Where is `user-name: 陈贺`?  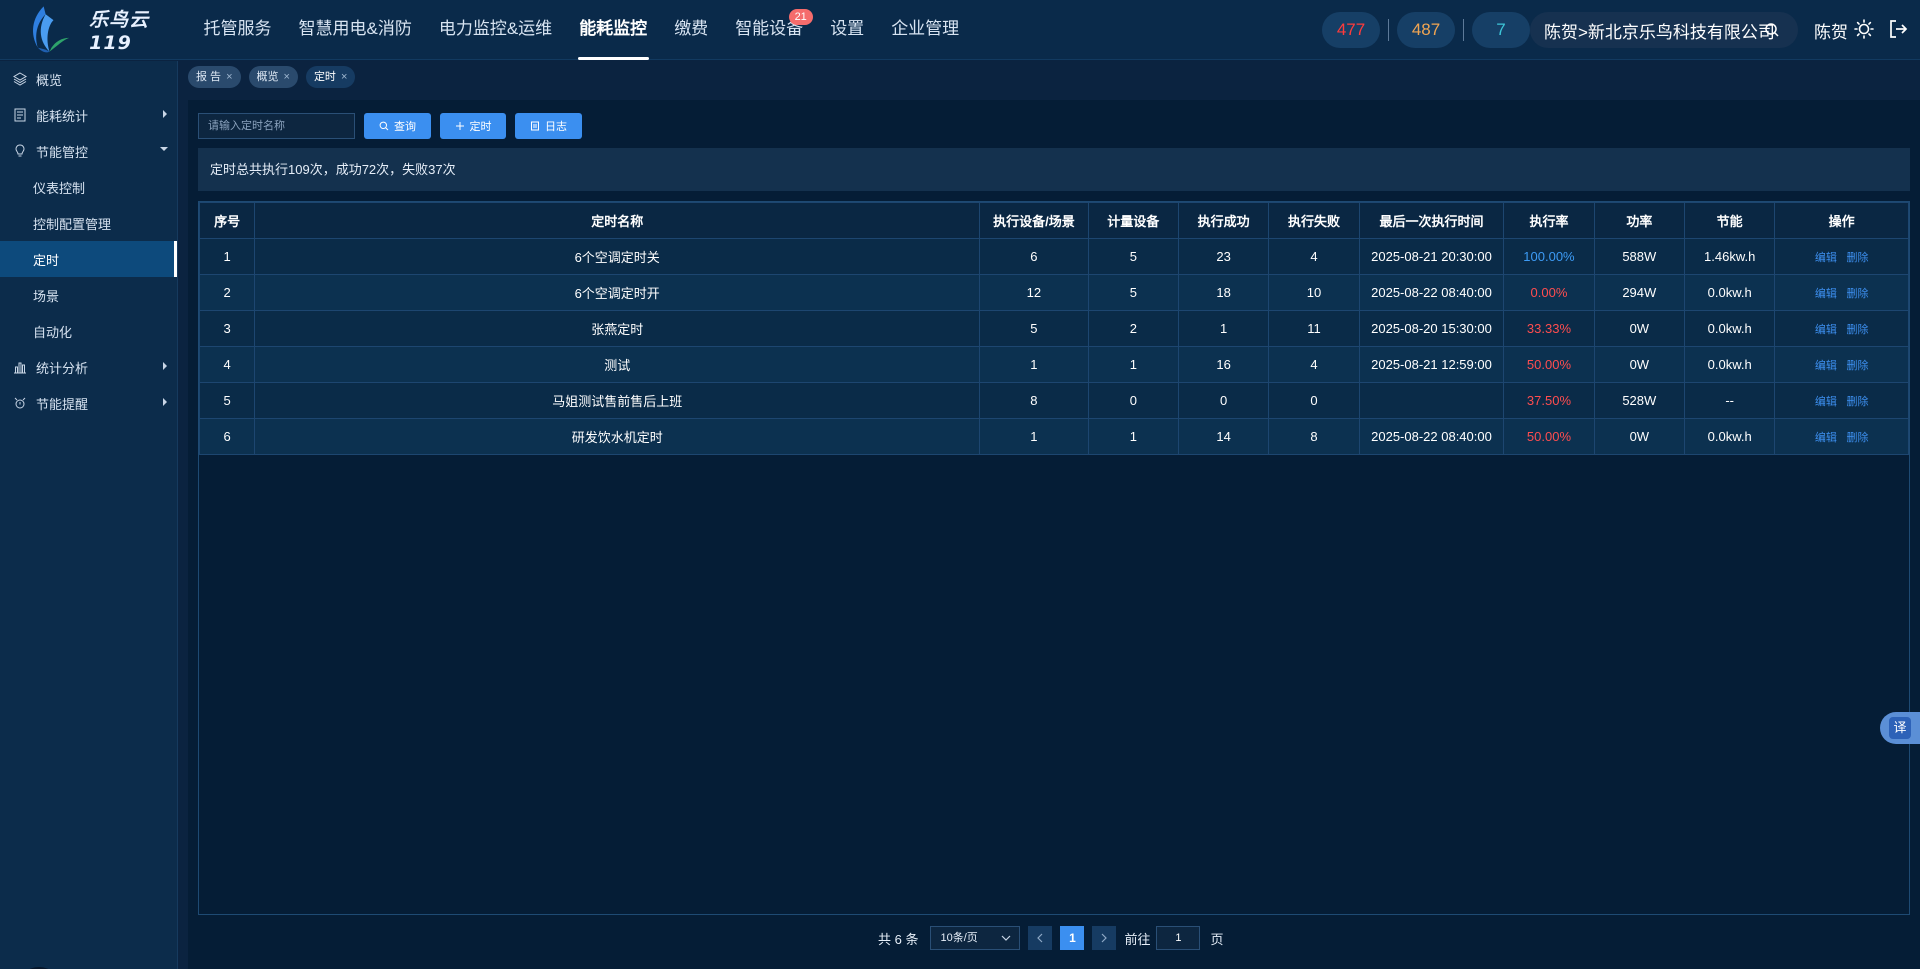 user-name: 陈贺 is located at coordinates (1831, 30).